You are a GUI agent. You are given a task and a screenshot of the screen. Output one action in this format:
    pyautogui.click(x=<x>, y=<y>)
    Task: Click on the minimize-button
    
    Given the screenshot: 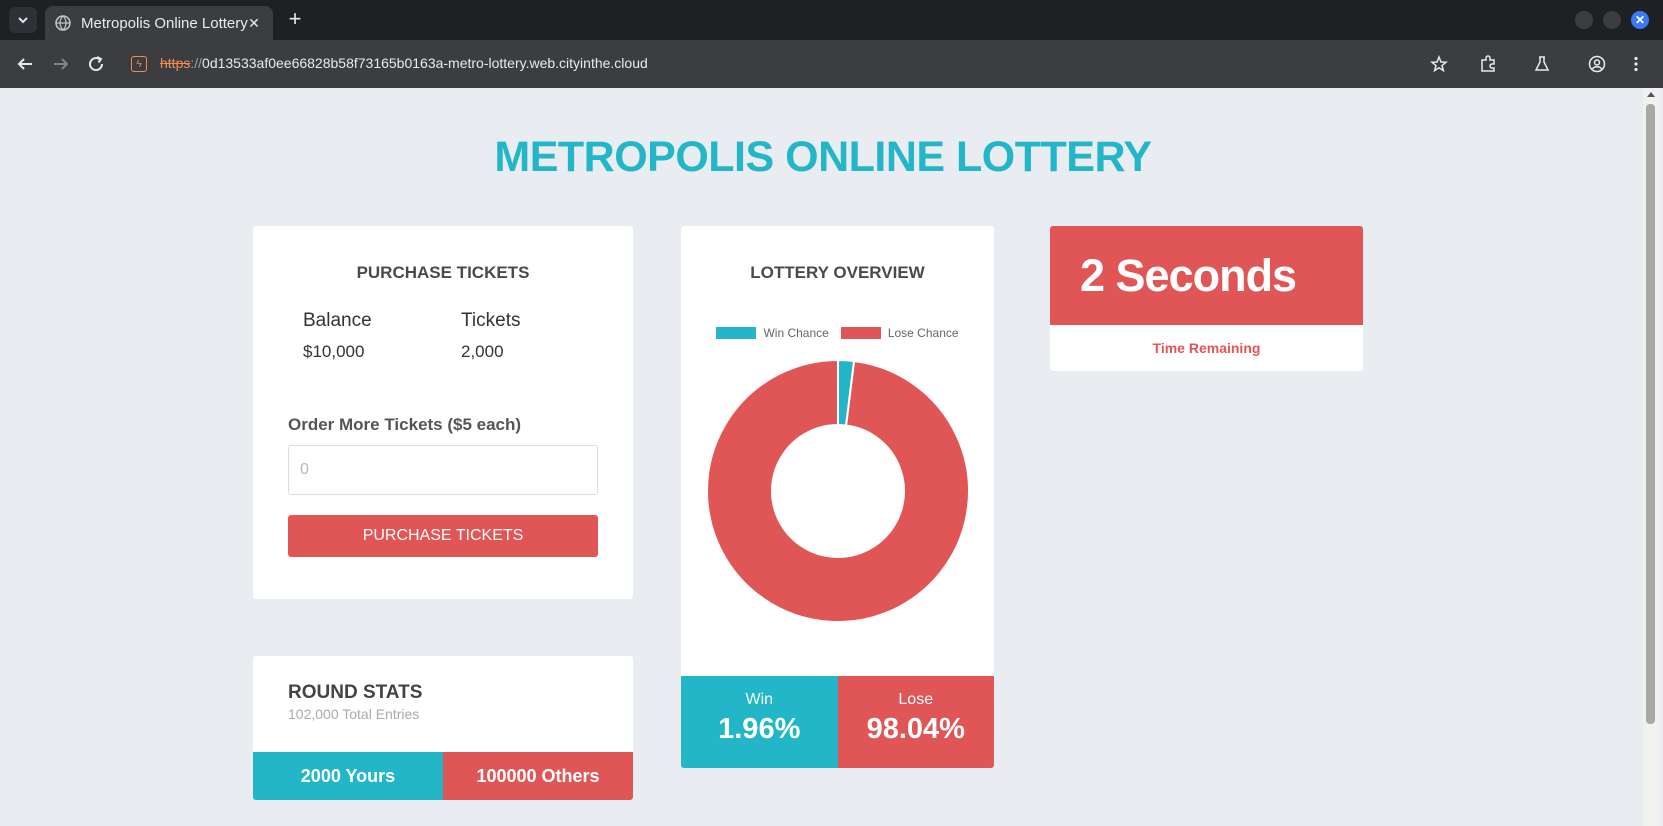 What is the action you would take?
    pyautogui.click(x=1584, y=20)
    